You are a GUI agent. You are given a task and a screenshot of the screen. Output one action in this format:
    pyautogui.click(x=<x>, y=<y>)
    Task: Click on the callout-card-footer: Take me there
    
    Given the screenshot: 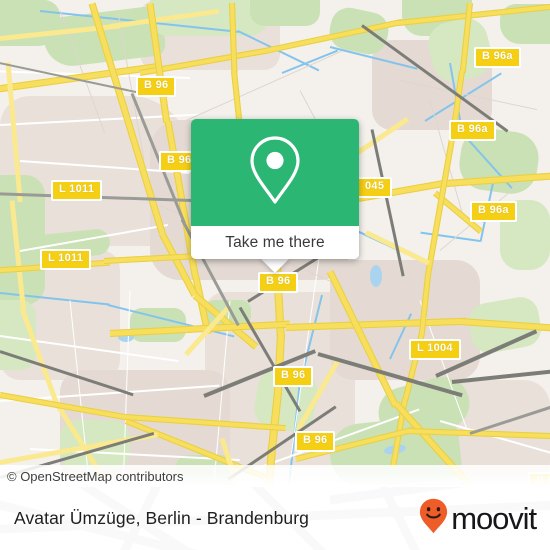 What is the action you would take?
    pyautogui.click(x=275, y=242)
    